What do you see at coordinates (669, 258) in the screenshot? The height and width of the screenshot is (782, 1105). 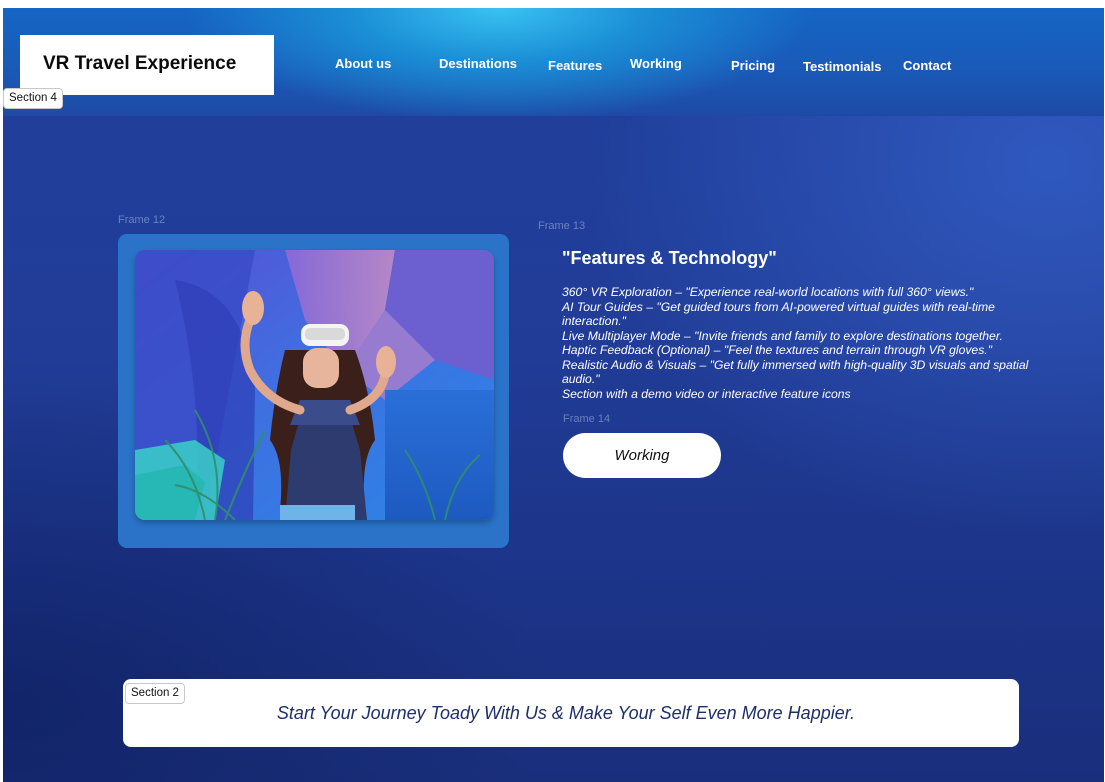 I see `features-title: "Features & Technology"` at bounding box center [669, 258].